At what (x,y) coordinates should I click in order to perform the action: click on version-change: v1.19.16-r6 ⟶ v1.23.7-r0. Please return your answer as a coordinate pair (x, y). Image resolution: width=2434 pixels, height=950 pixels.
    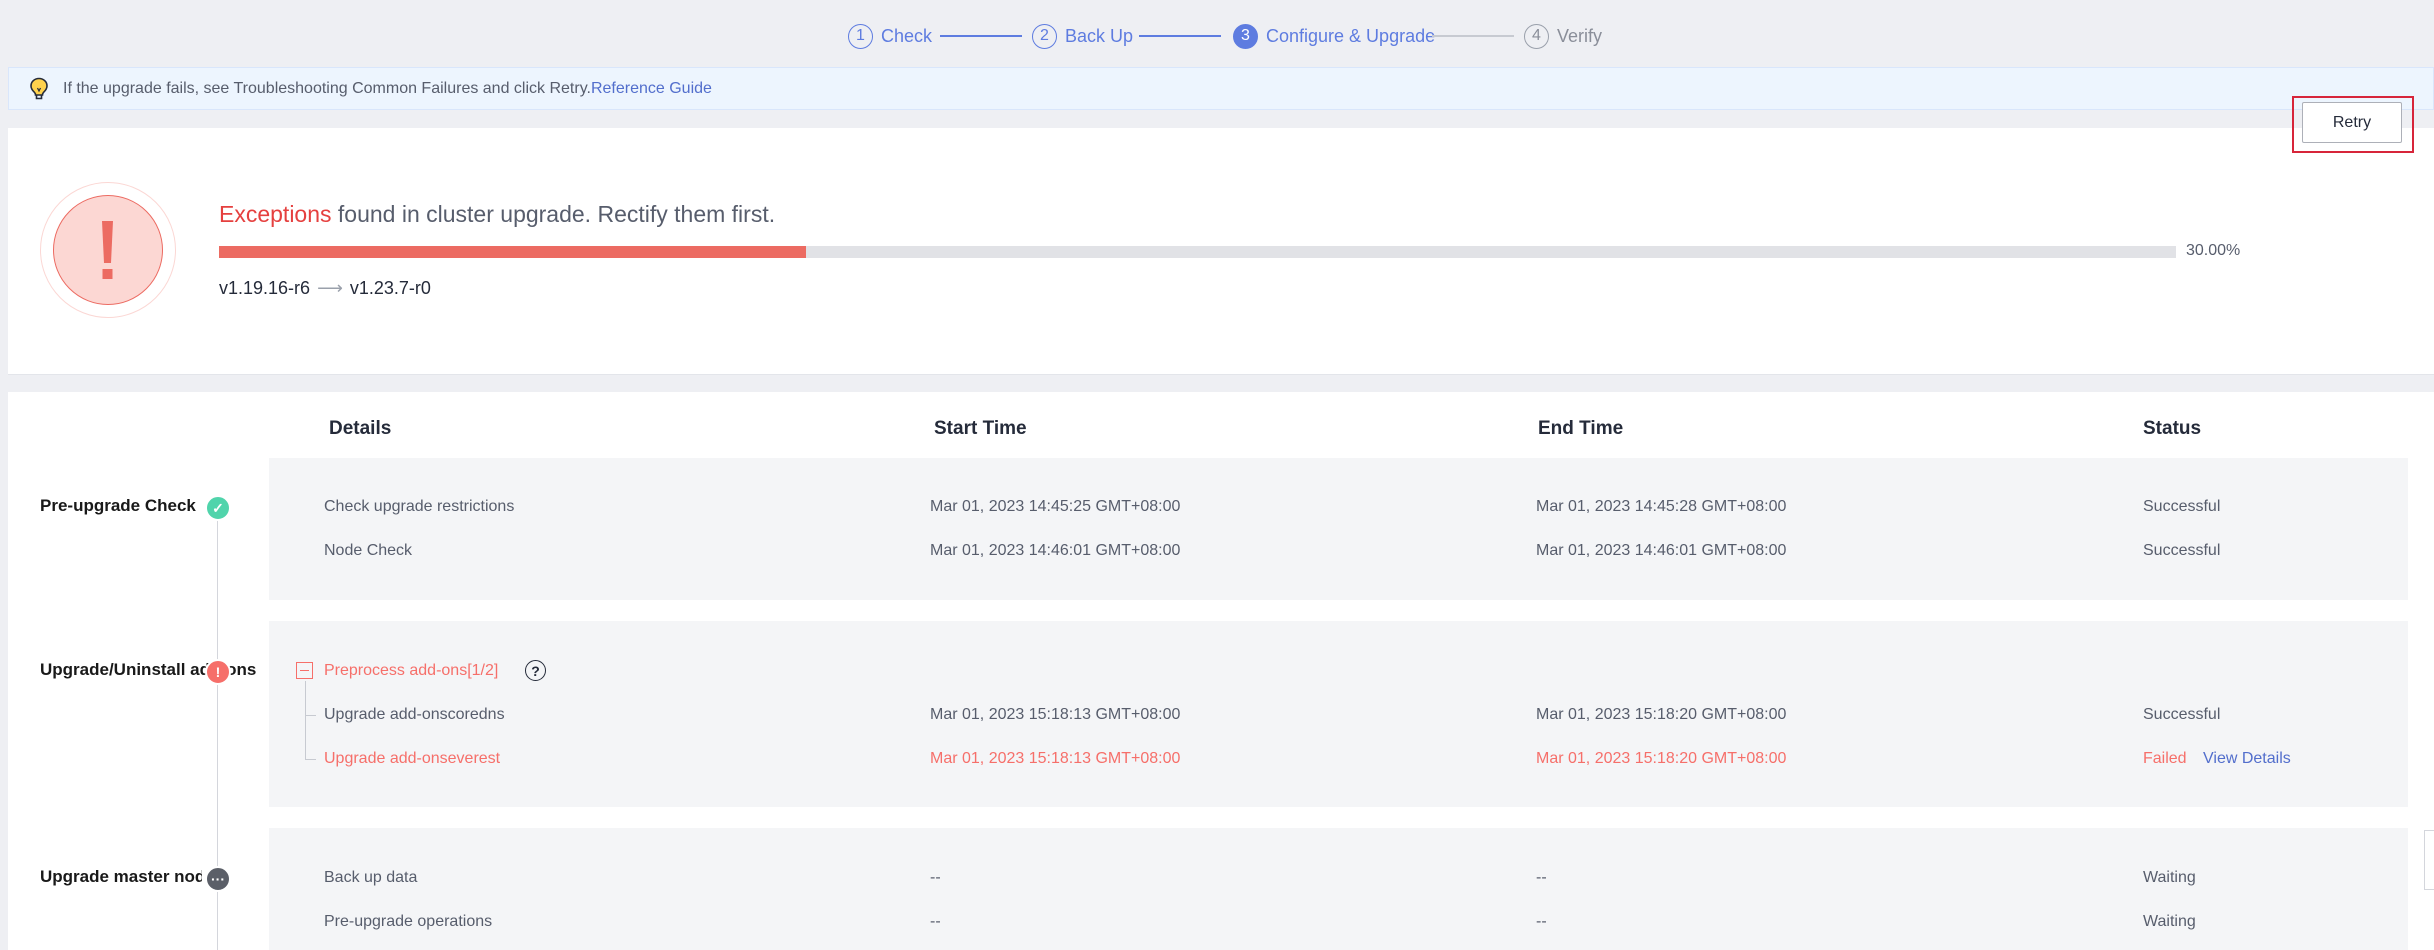
    Looking at the image, I should click on (325, 288).